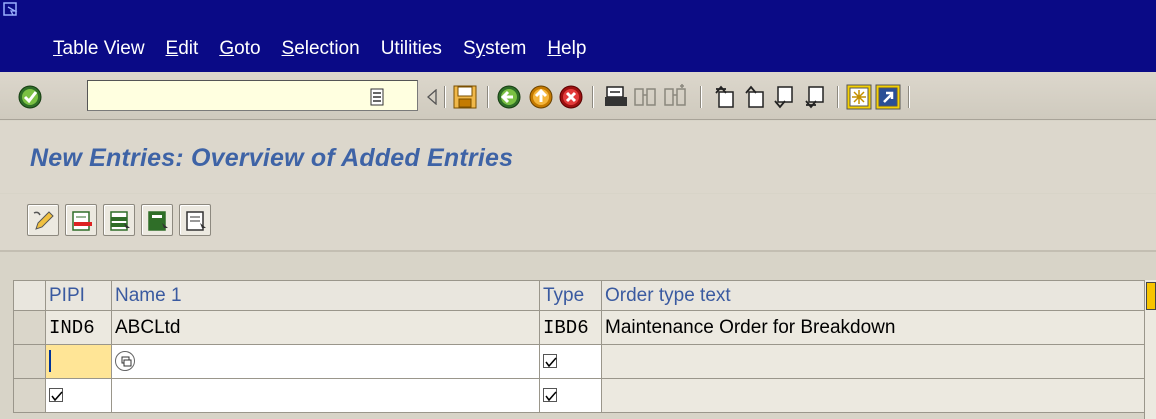 This screenshot has height=419, width=1156. What do you see at coordinates (570, 327) in the screenshot?
I see `type-cell: IBD6` at bounding box center [570, 327].